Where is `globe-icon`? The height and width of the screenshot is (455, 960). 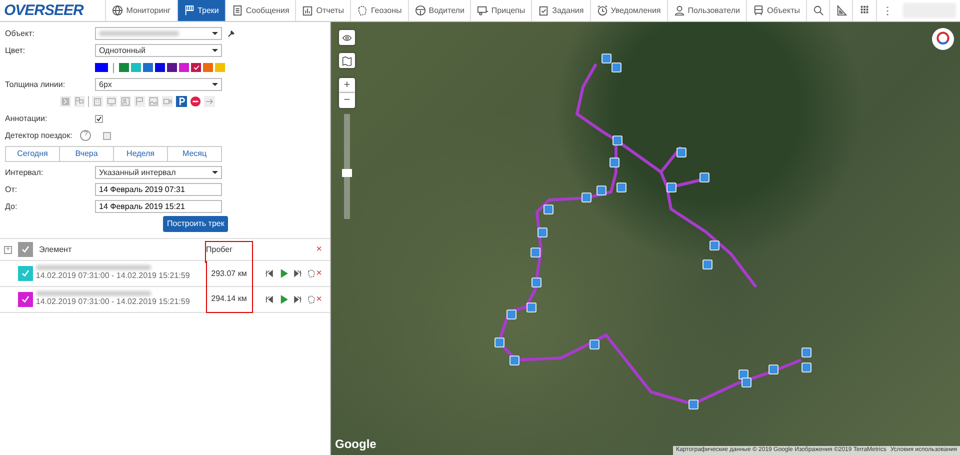 globe-icon is located at coordinates (118, 10).